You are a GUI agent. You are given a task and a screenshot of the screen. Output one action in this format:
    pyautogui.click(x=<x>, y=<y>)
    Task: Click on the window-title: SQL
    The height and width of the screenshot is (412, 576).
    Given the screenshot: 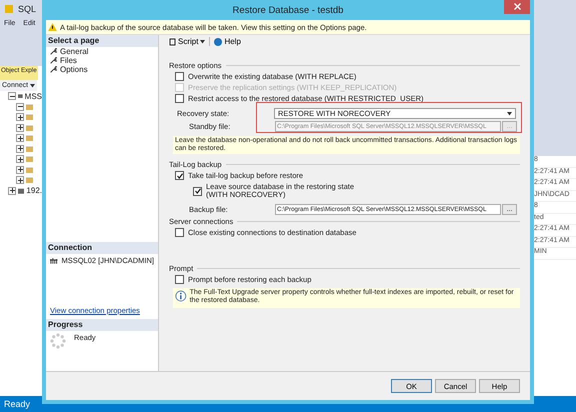 What is the action you would take?
    pyautogui.click(x=27, y=9)
    